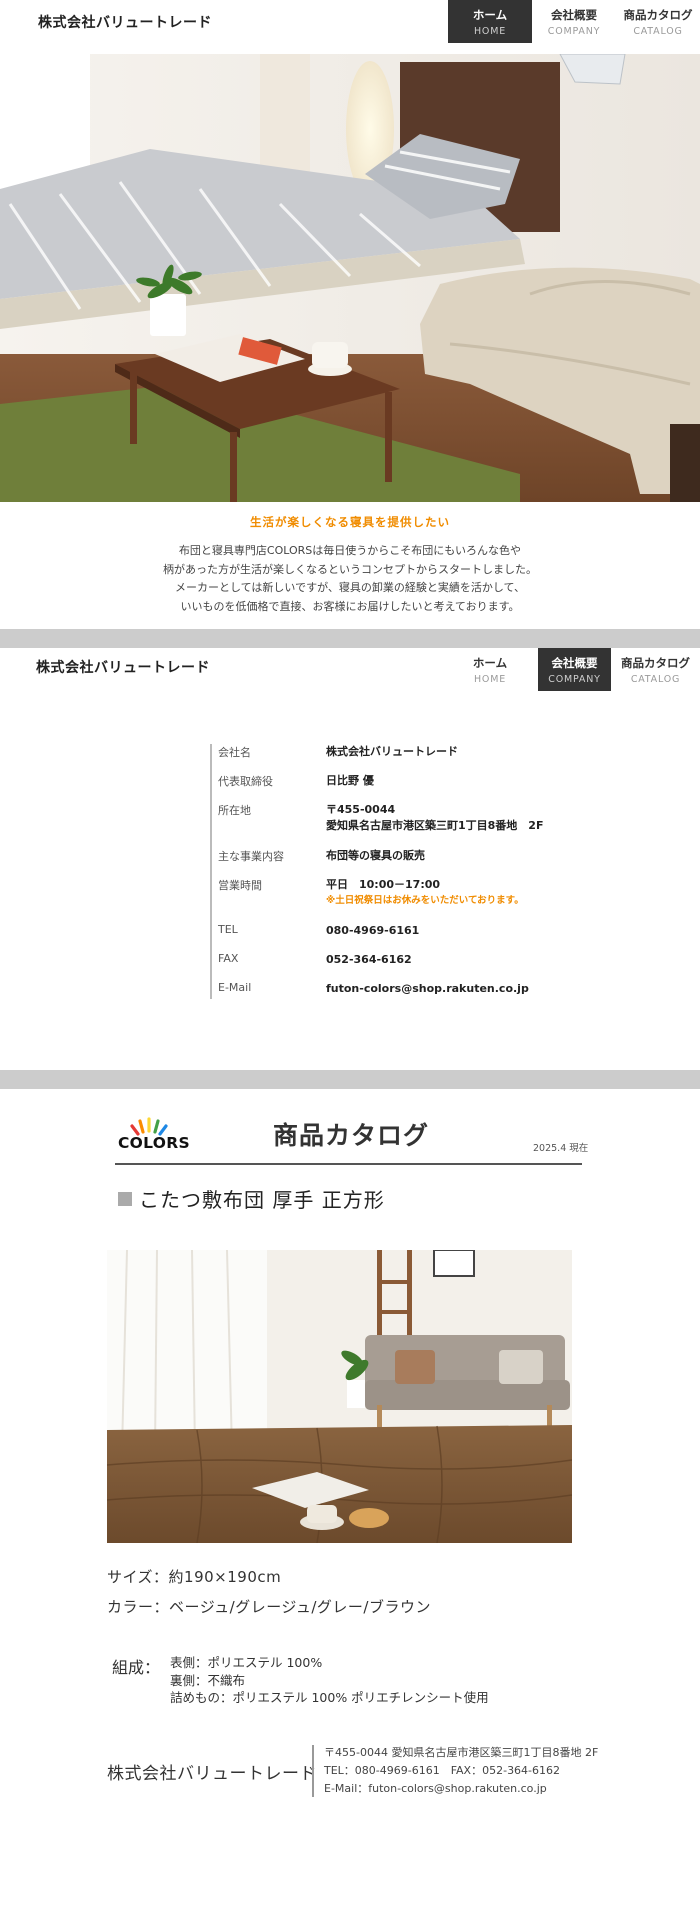 The width and height of the screenshot is (700, 1910). I want to click on company-row-name: 会社名 株式会社バリュートレード, so click(384, 758).